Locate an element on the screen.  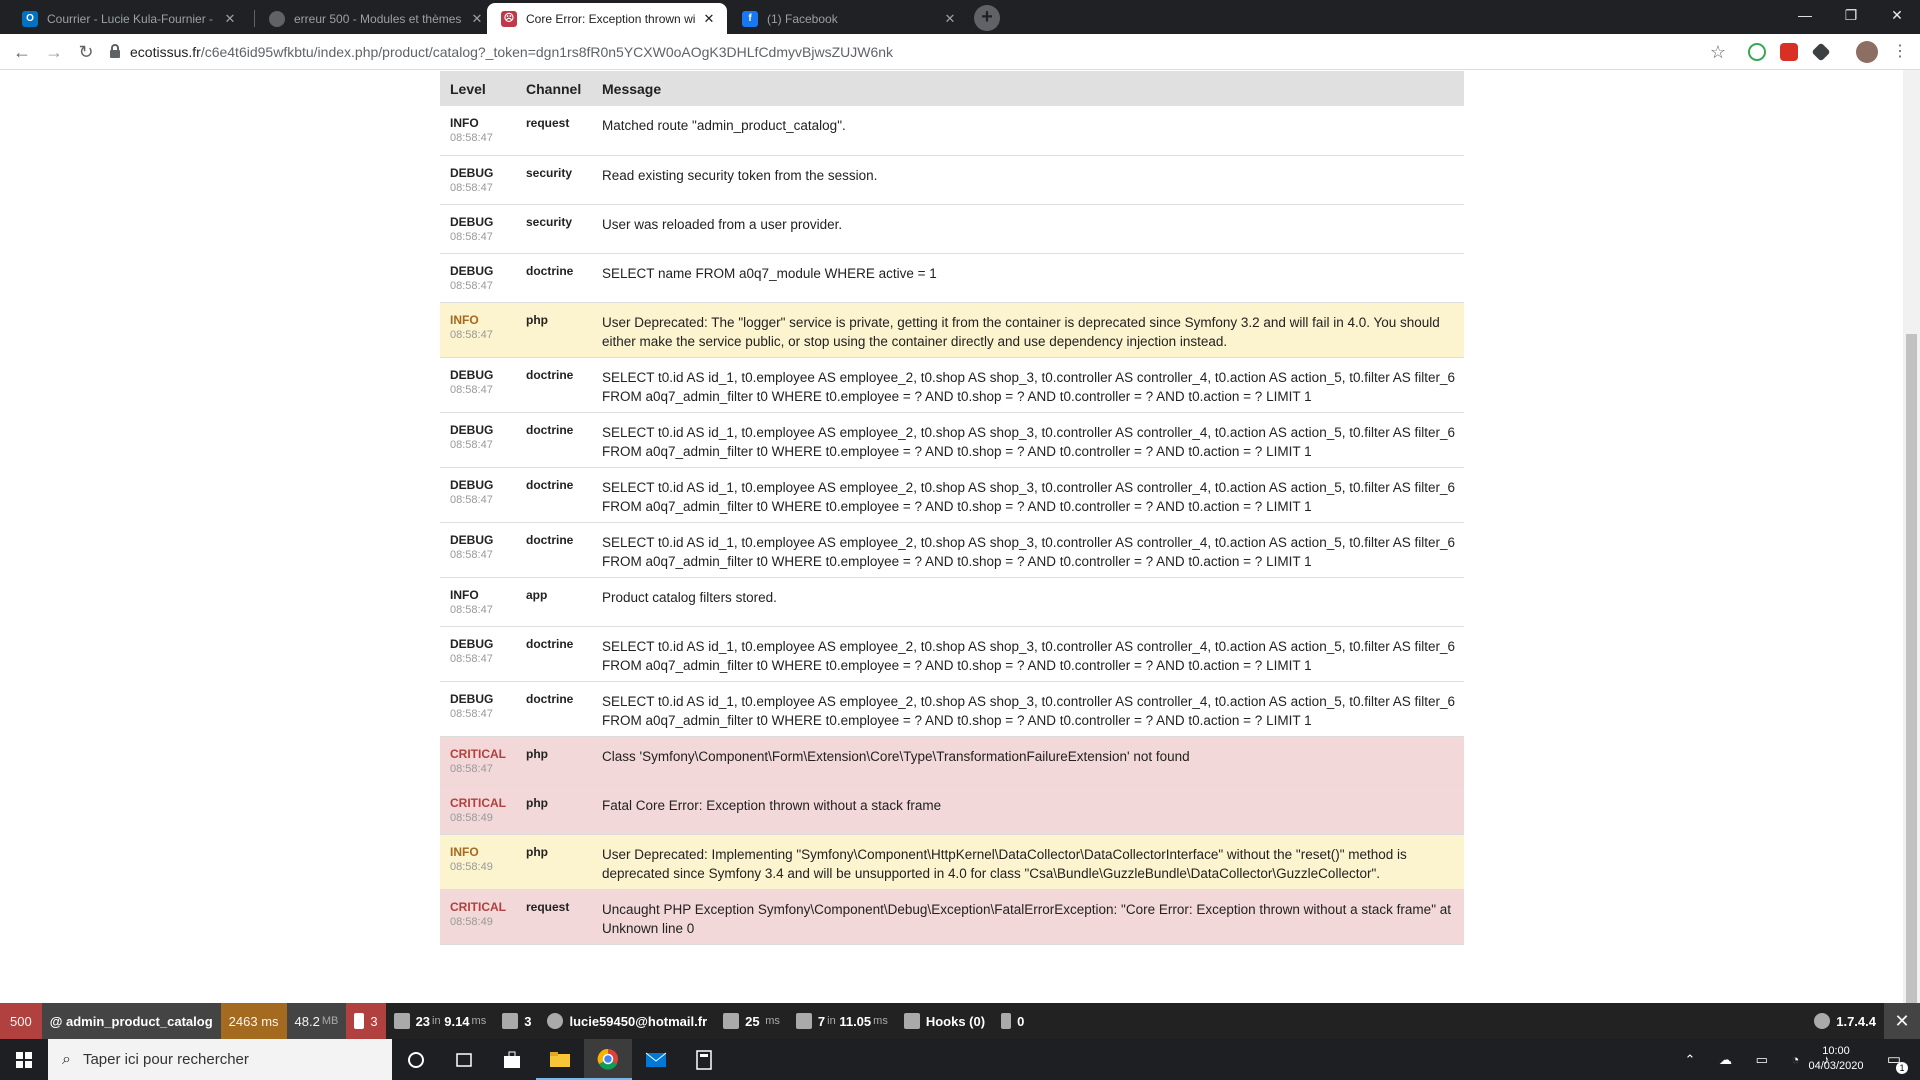
modules-count: 0 is located at coordinates (1021, 1021).